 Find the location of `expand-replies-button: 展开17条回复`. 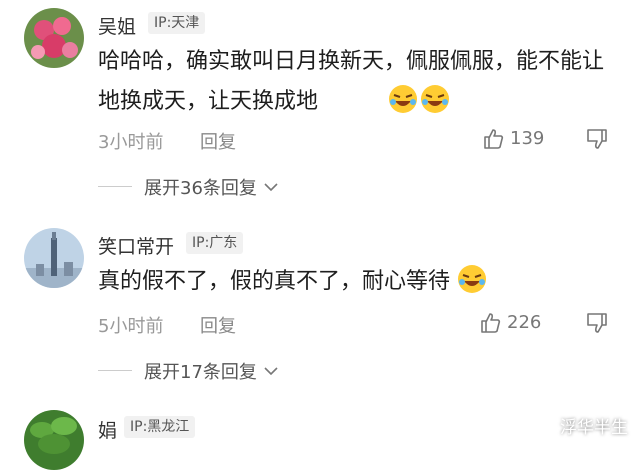

expand-replies-button: 展开17条回复 is located at coordinates (211, 371).